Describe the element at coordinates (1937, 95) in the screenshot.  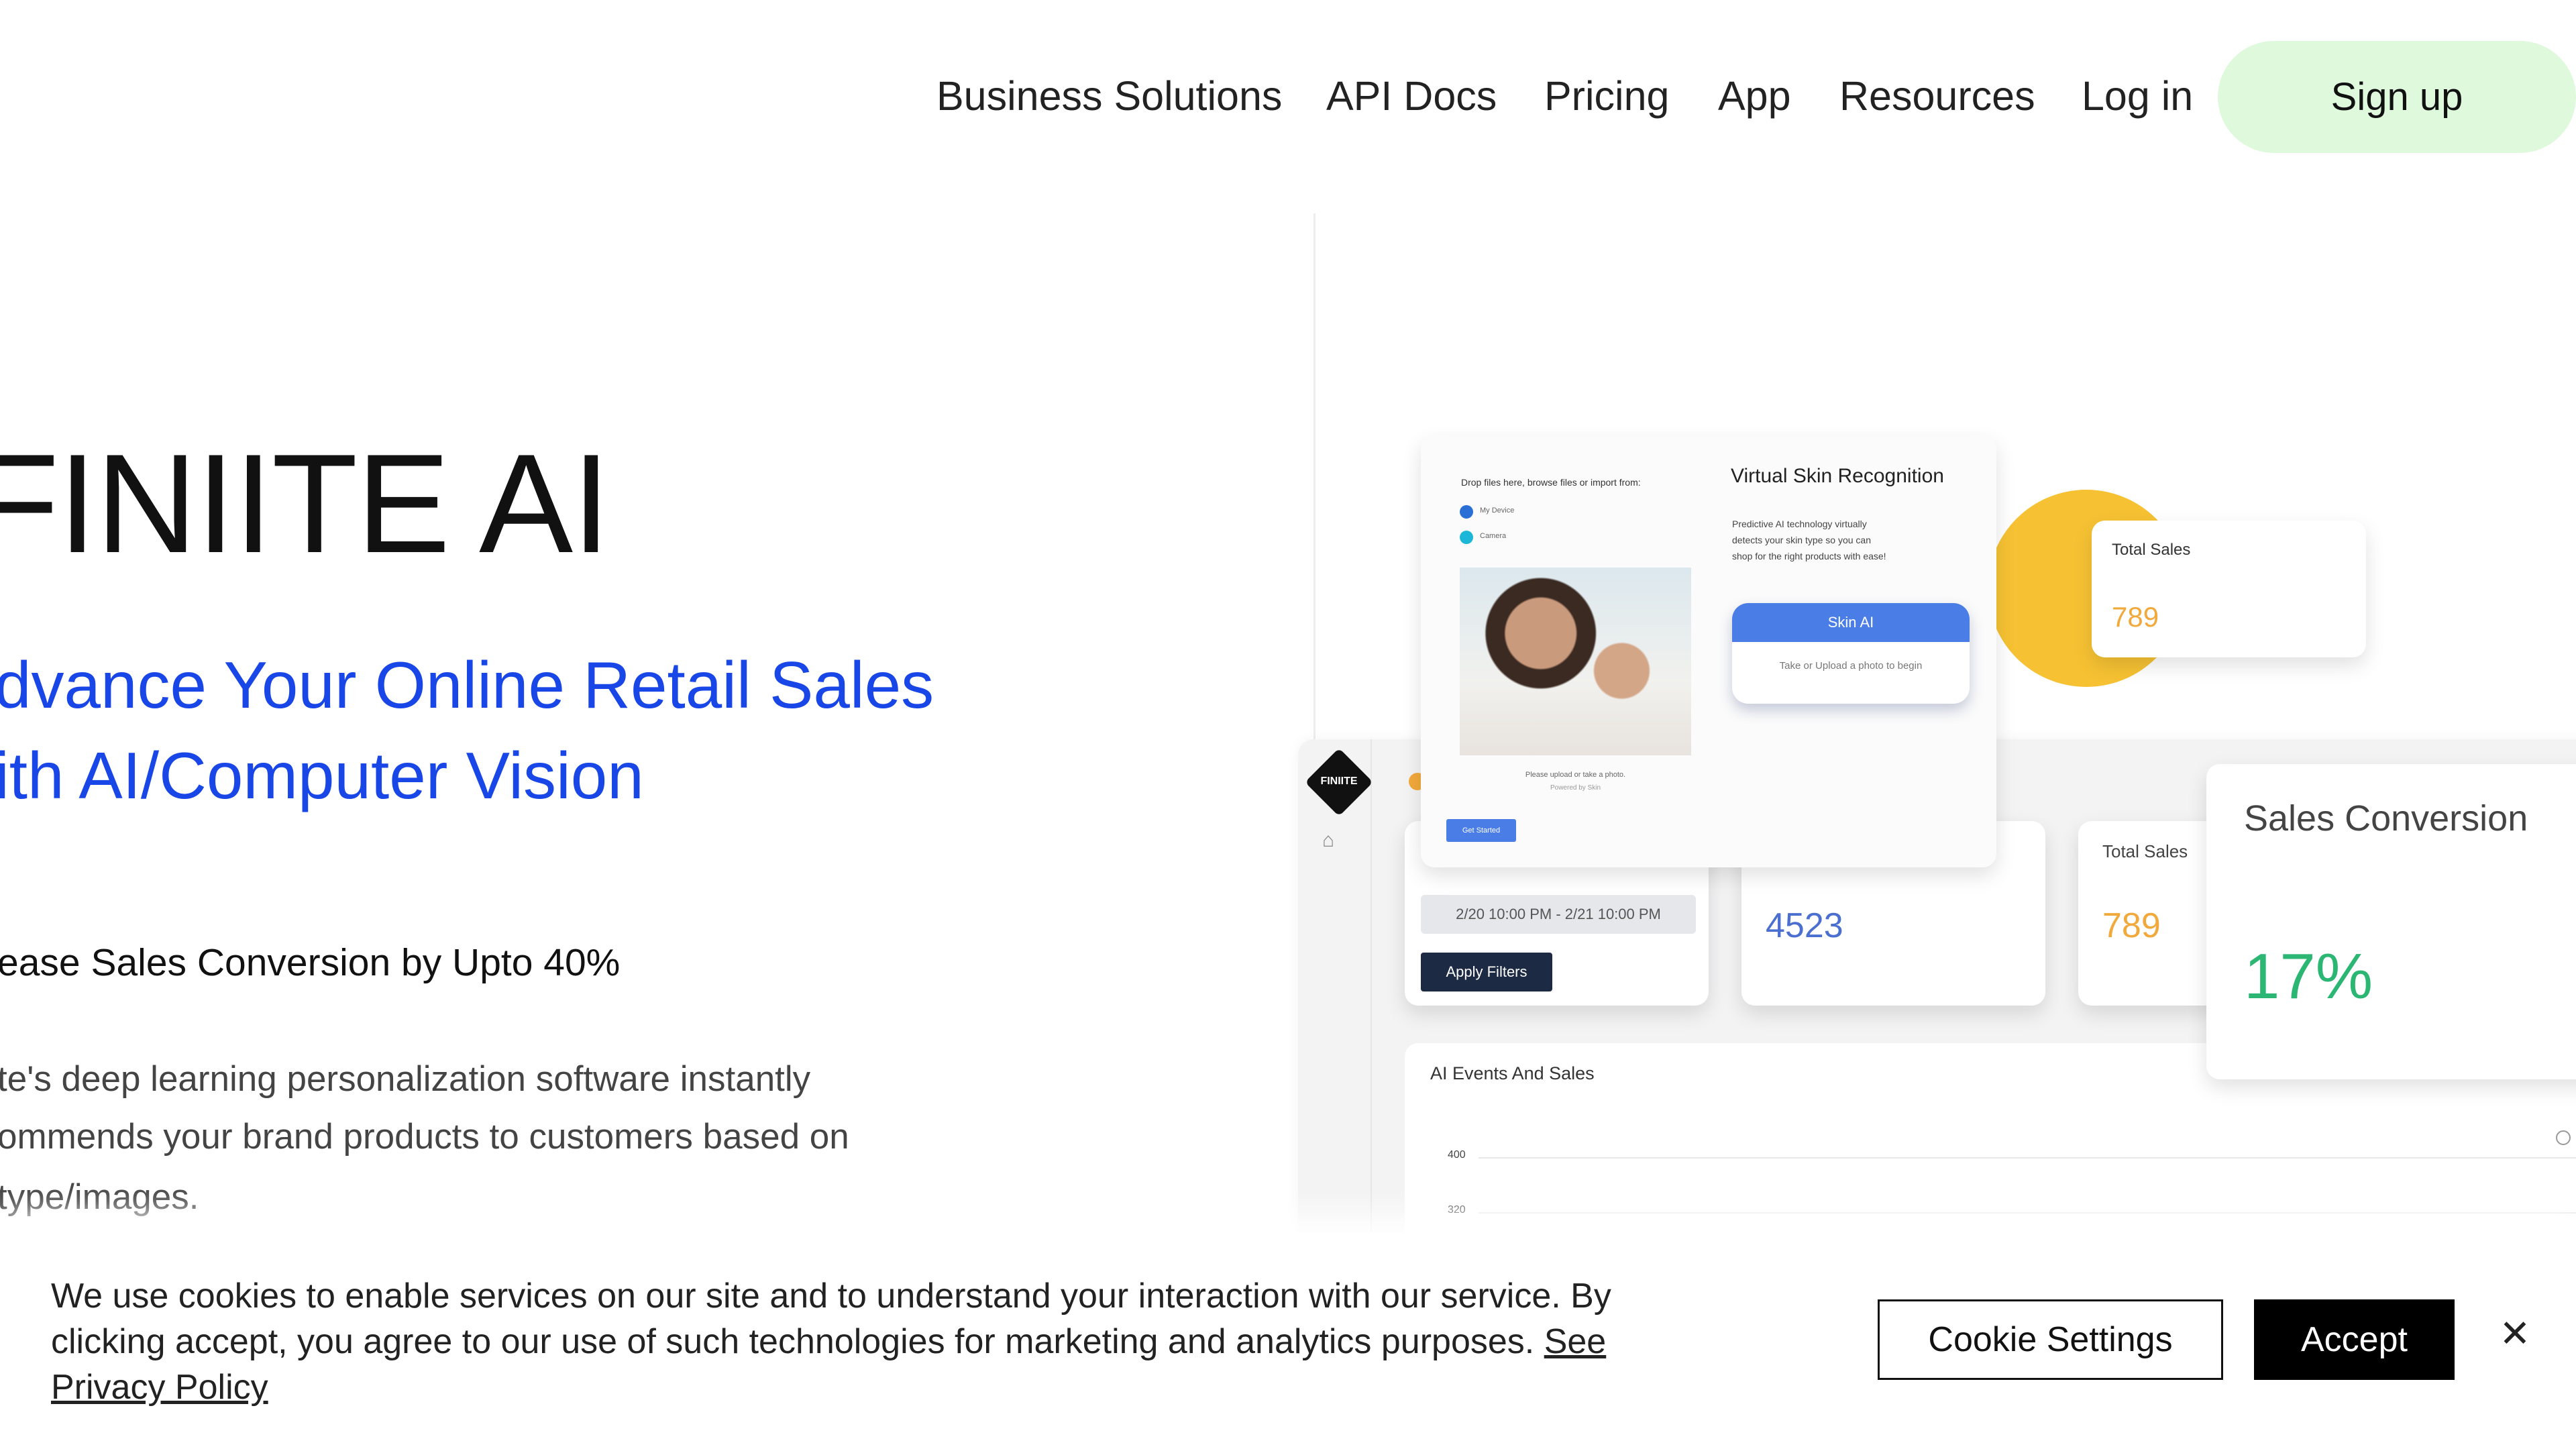
I see `nav-resources: Resources` at that location.